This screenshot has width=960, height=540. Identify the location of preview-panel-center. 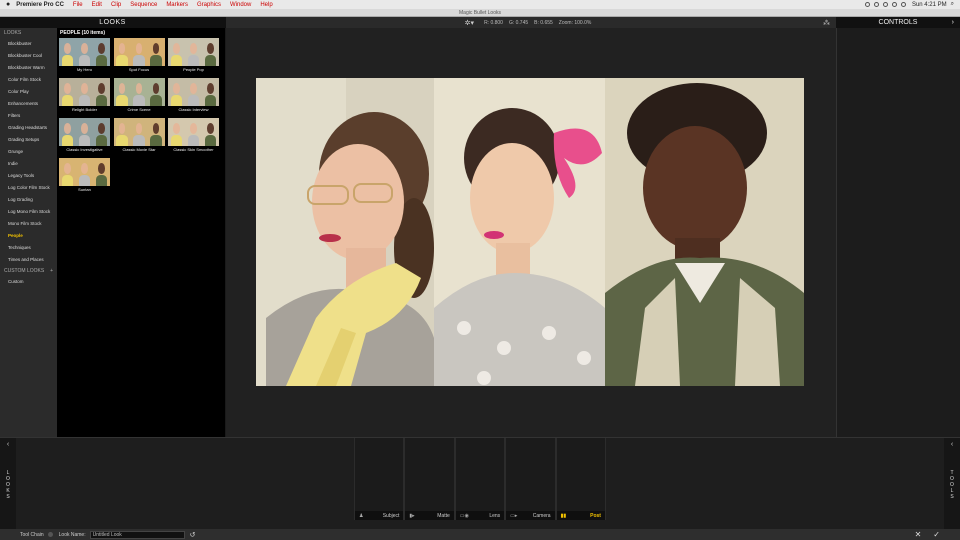
(519, 232).